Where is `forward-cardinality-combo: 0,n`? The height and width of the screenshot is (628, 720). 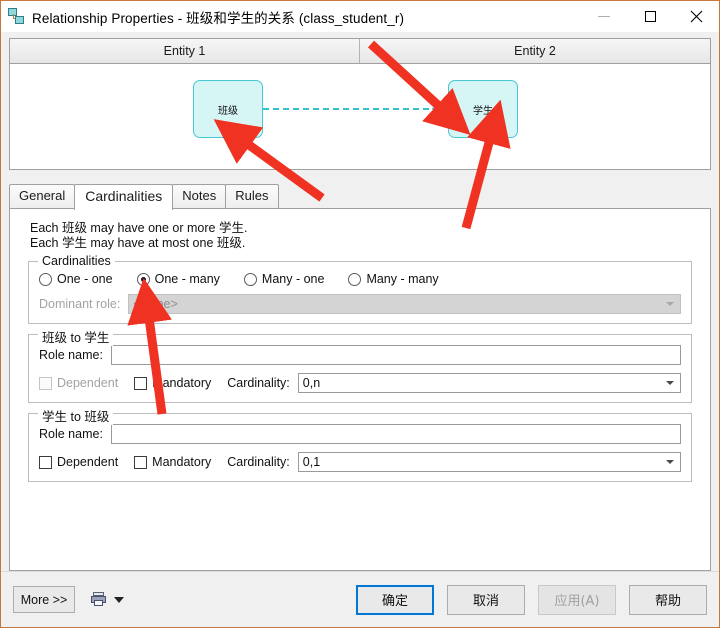
forward-cardinality-combo: 0,n is located at coordinates (489, 383).